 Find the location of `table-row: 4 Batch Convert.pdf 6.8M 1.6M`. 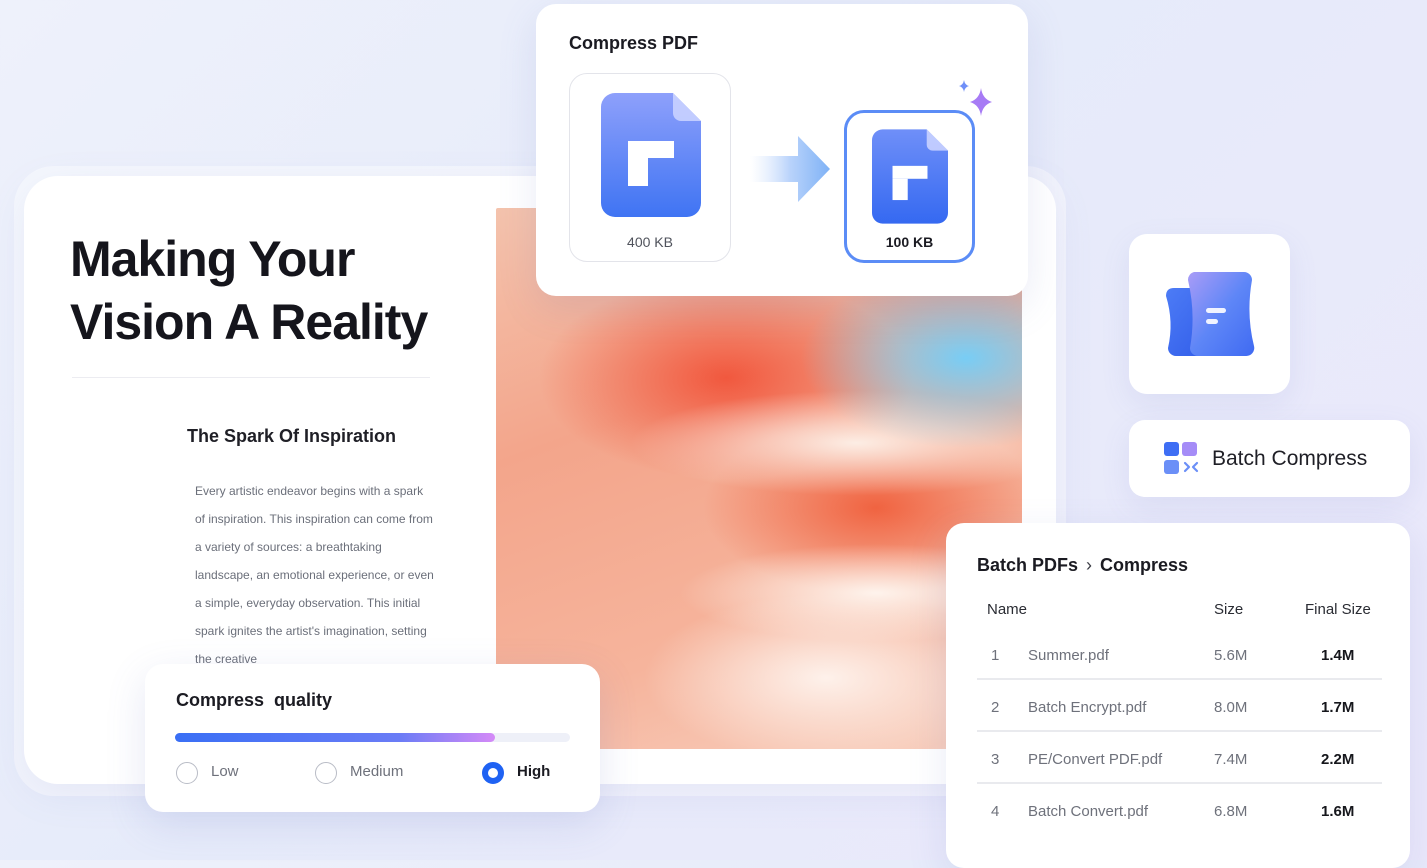

table-row: 4 Batch Convert.pdf 6.8M 1.6M is located at coordinates (1179, 812).